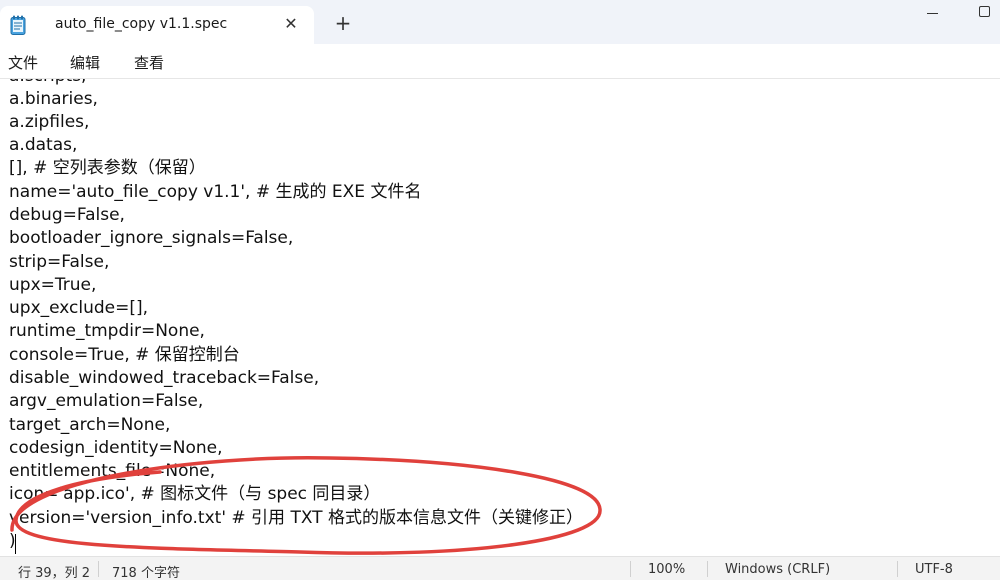 The width and height of the screenshot is (1000, 581). Describe the element at coordinates (934, 569) in the screenshot. I see `encoding: UTF-8` at that location.